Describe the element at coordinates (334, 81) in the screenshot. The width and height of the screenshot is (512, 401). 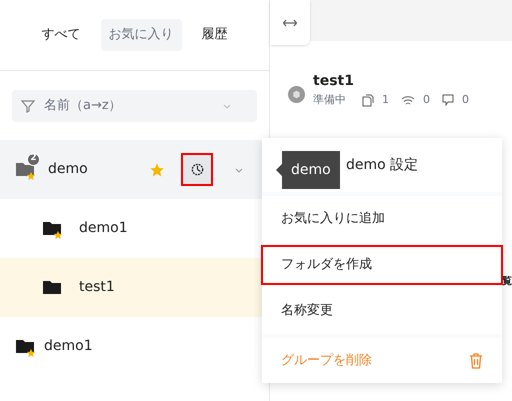
I see `device-title: test1` at that location.